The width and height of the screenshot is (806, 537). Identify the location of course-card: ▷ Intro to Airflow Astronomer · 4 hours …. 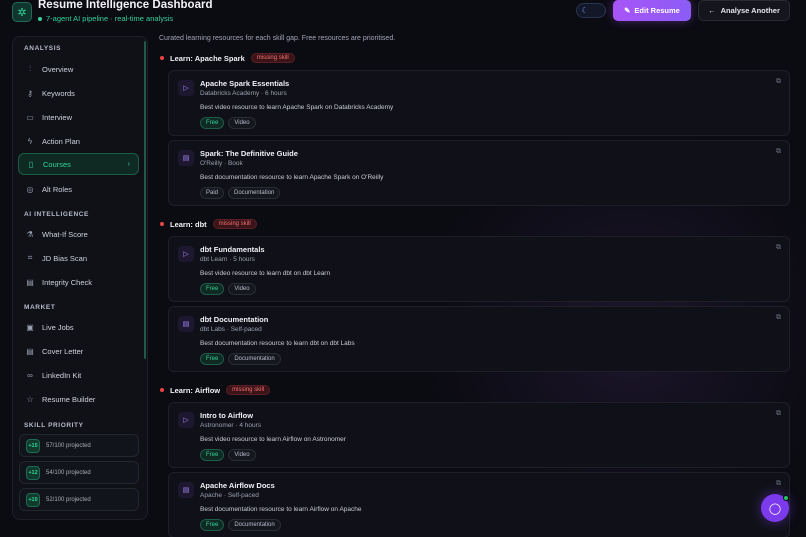
(479, 435).